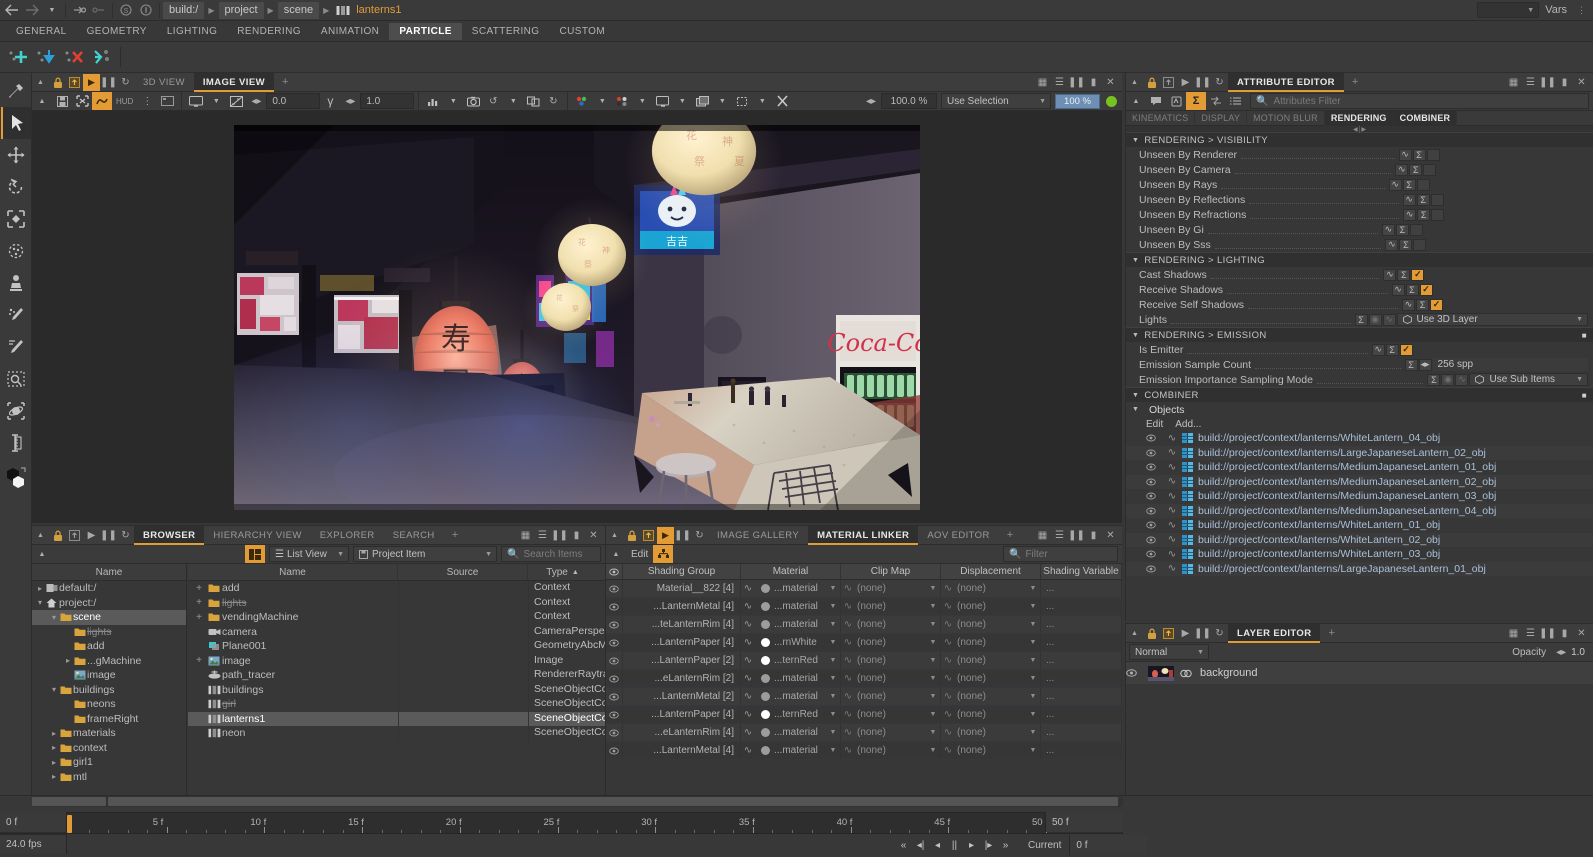 This screenshot has height=857, width=1593. I want to click on add-tab-button: +, so click(455, 535).